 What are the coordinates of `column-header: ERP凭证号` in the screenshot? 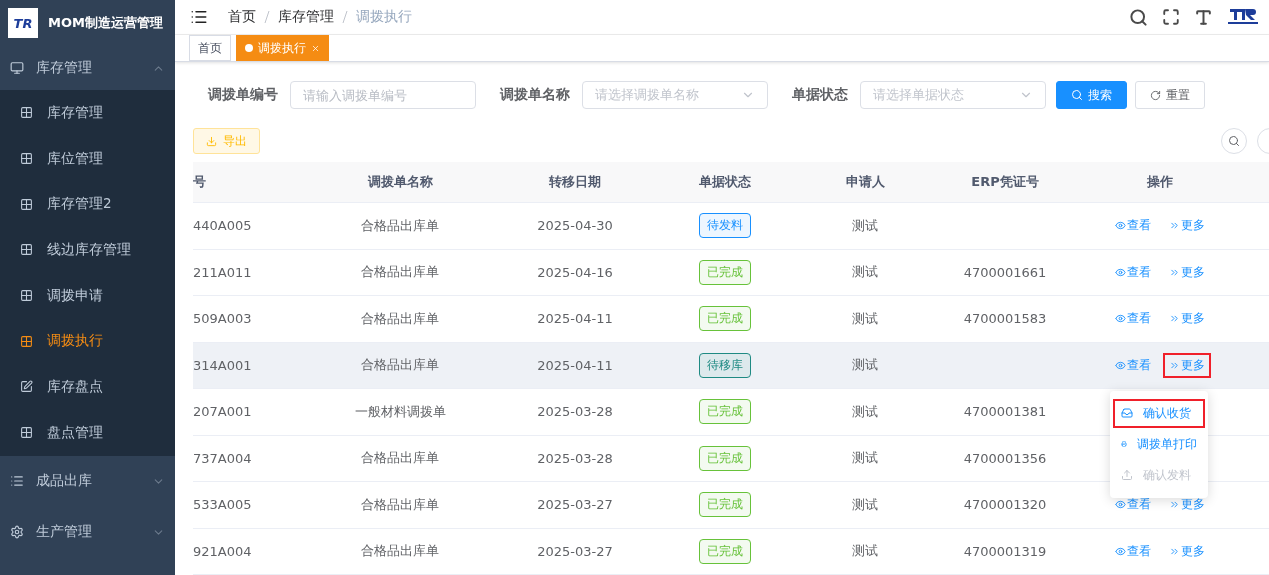 It's located at (1005, 182).